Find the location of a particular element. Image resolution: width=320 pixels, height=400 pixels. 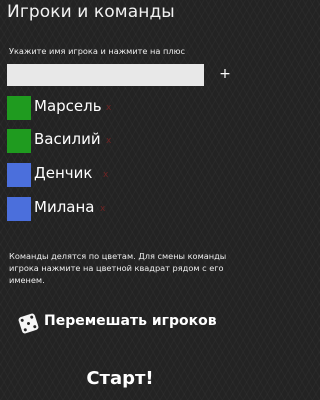

player-row: Василий x is located at coordinates (120, 142).